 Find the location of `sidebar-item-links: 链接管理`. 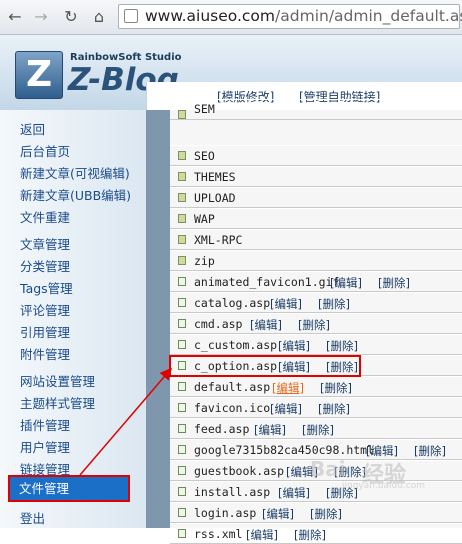

sidebar-item-links: 链接管理 is located at coordinates (45, 468).